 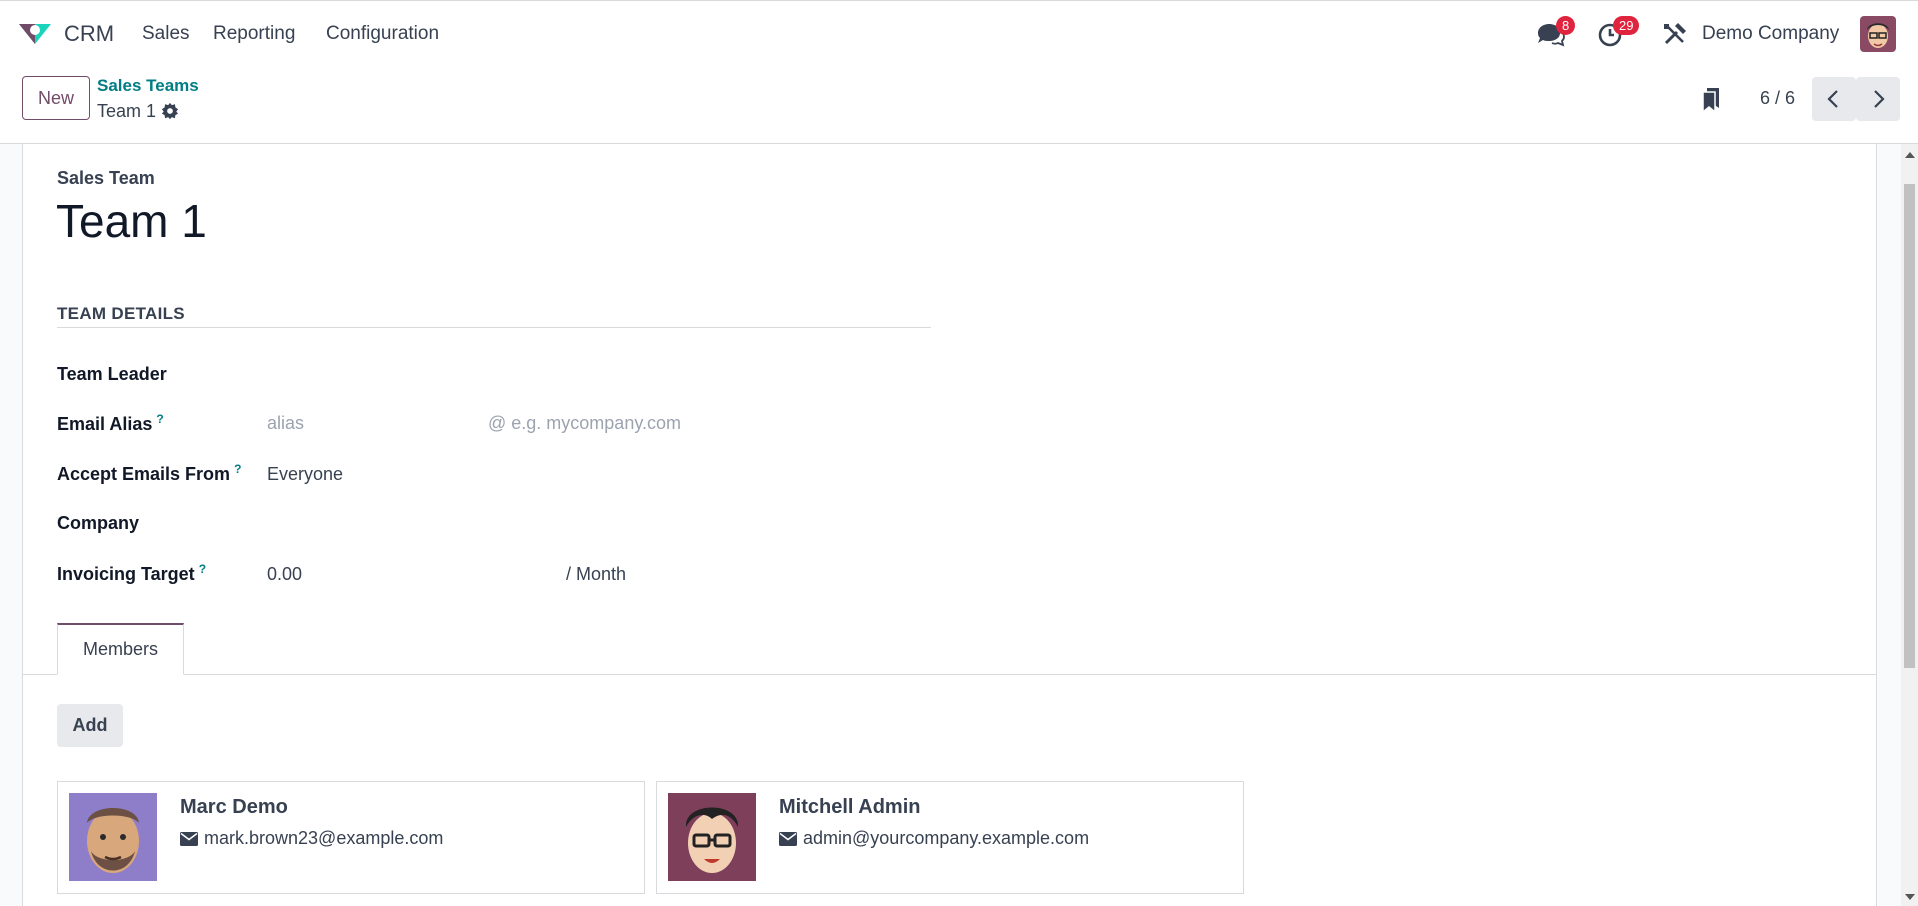 I want to click on menu-sales: Sales, so click(x=166, y=34).